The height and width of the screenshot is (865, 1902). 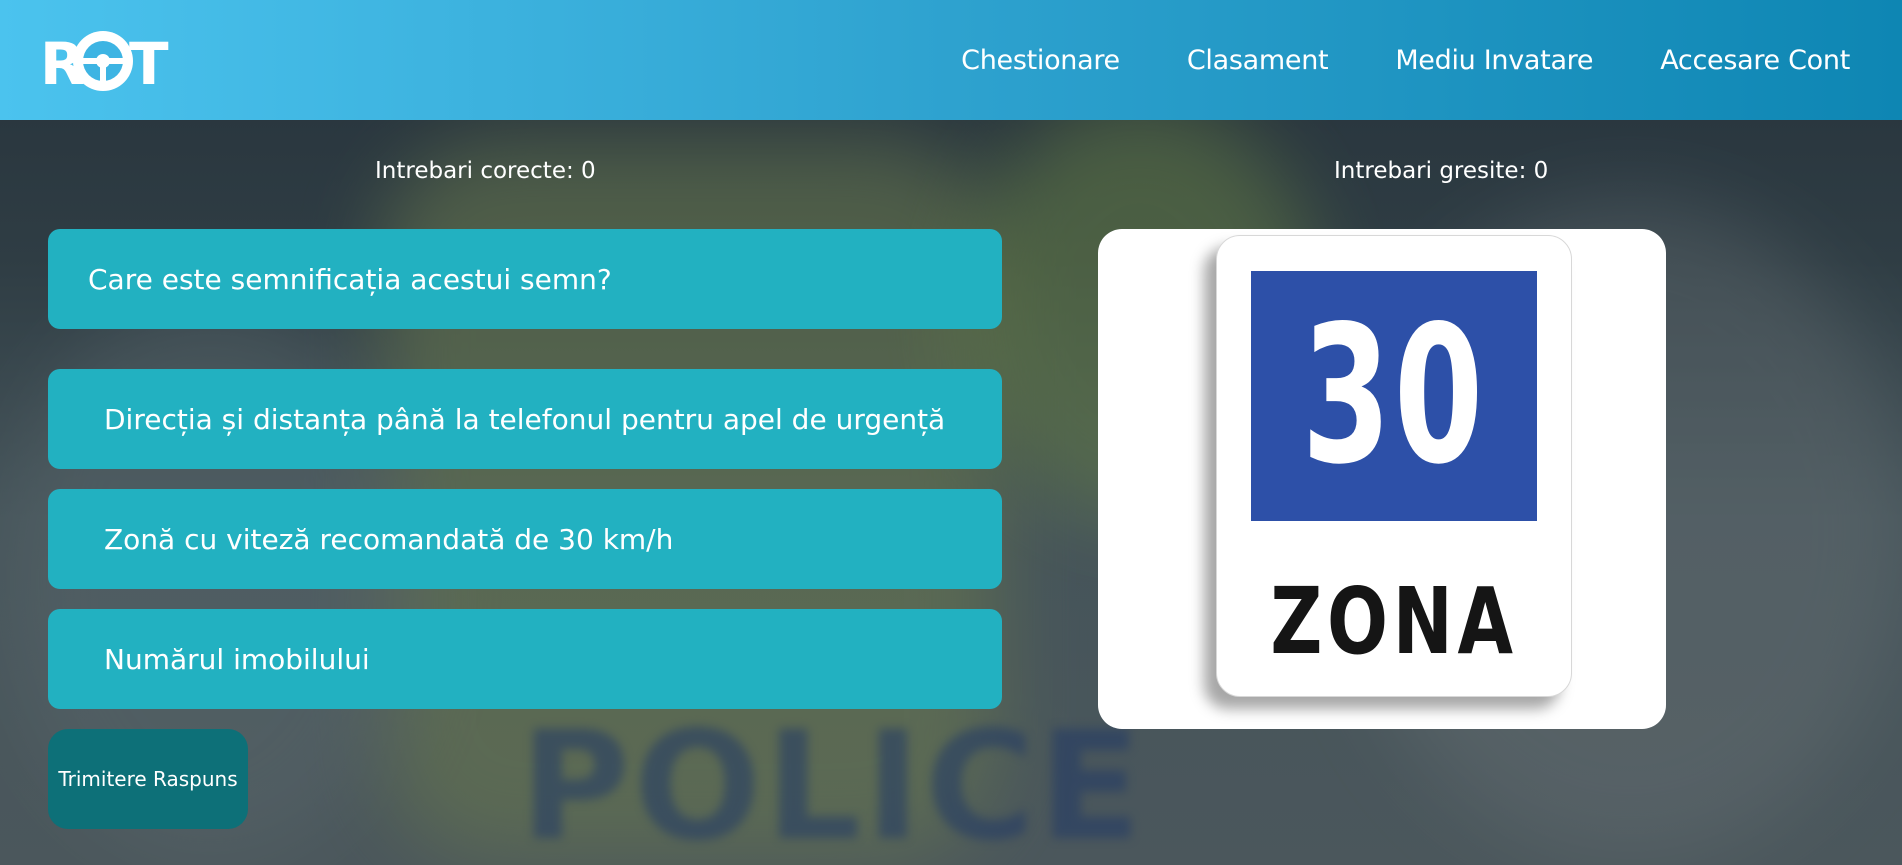 What do you see at coordinates (833, 782) in the screenshot?
I see `background-police-text: POLICE` at bounding box center [833, 782].